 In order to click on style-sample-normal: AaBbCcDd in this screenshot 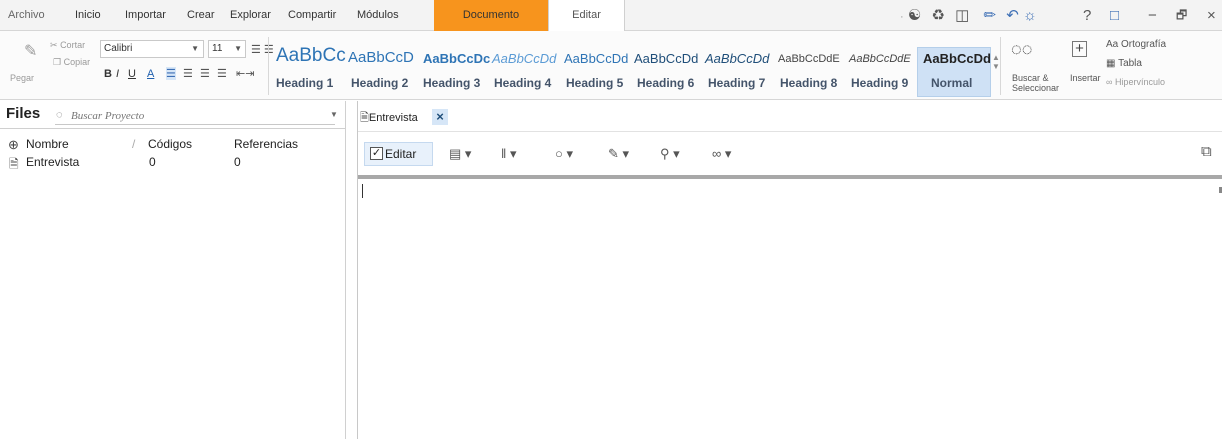, I will do `click(957, 58)`.